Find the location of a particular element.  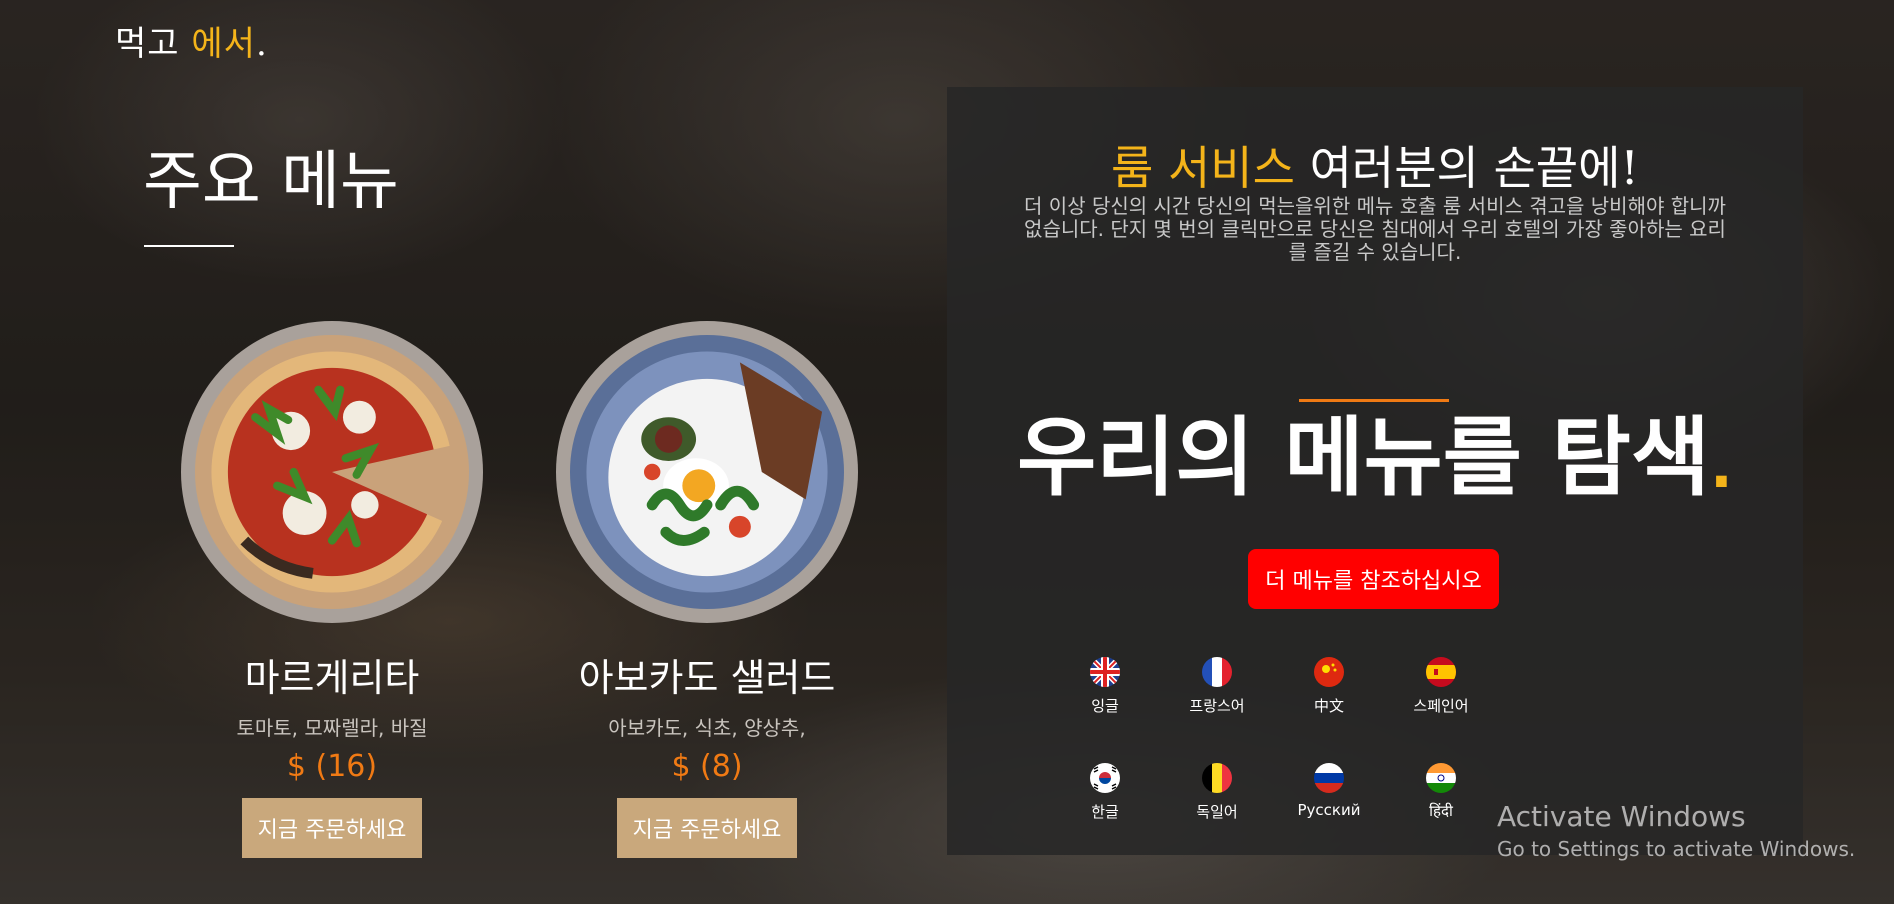

pizza-illustration is located at coordinates (332, 472).